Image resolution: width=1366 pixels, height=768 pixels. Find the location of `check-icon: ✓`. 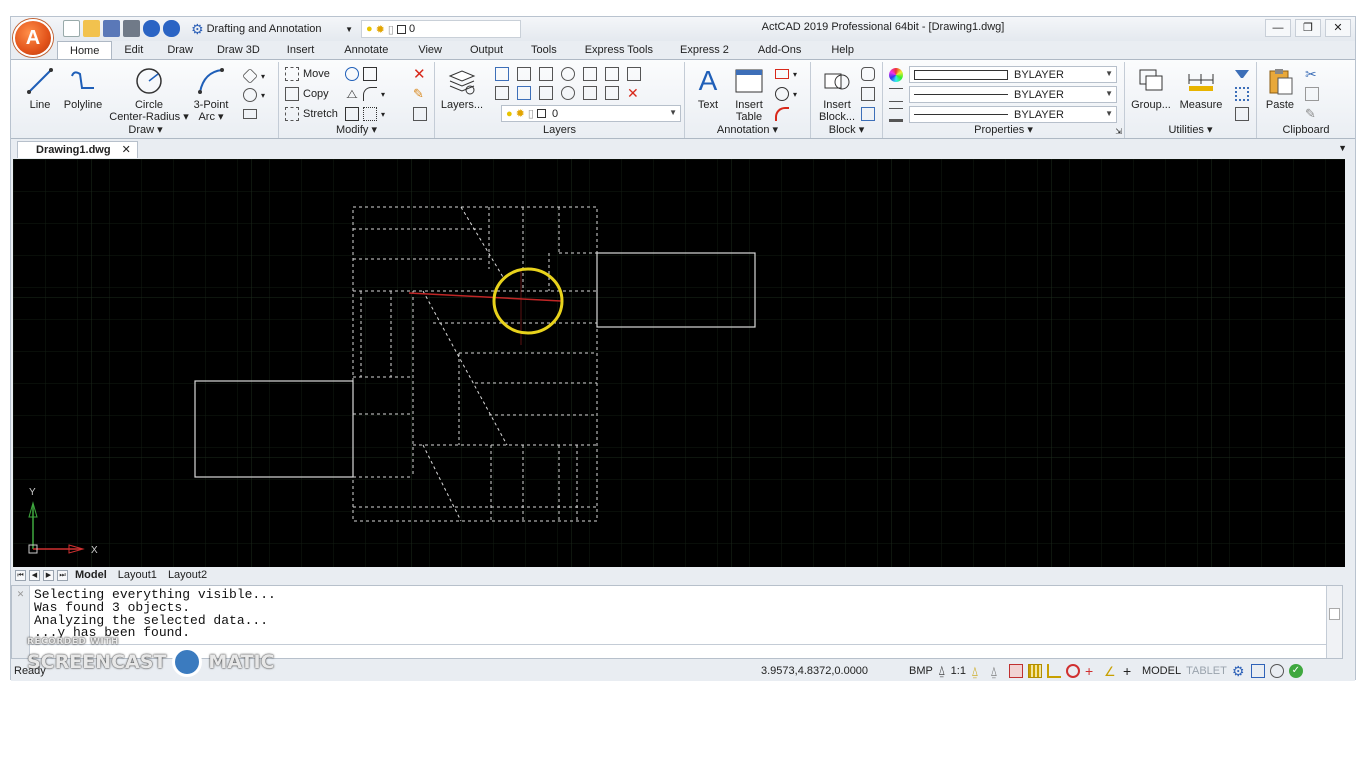

check-icon: ✓ is located at coordinates (1295, 671).